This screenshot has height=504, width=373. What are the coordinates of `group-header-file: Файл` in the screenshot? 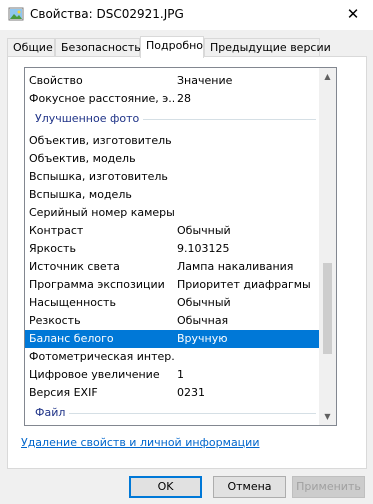 It's located at (172, 413).